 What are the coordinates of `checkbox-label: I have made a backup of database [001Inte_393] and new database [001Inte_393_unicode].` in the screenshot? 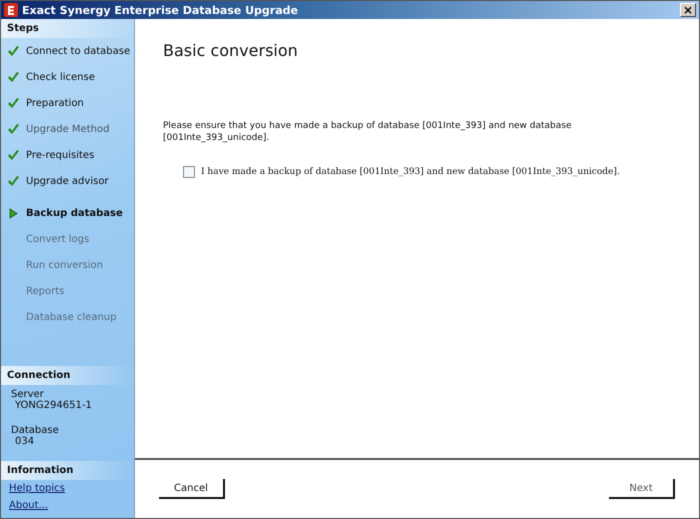 It's located at (410, 172).